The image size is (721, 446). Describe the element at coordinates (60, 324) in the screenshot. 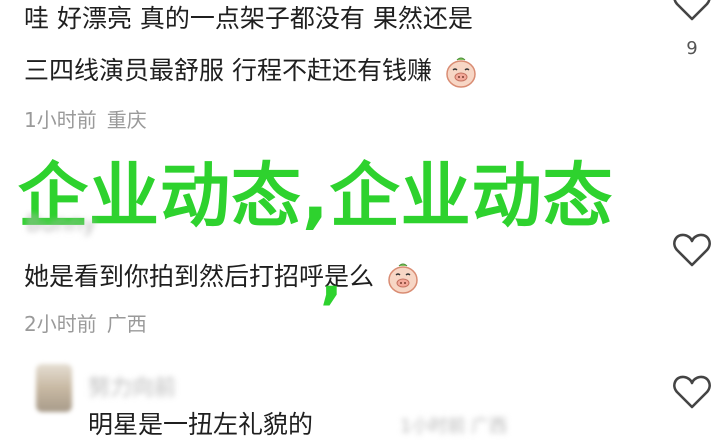

I see `comment-2-time: 2小时前` at that location.